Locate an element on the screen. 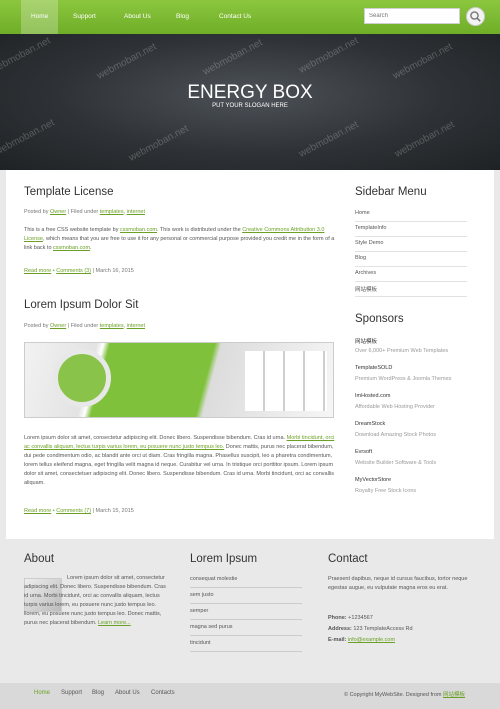  search-icon is located at coordinates (475, 16).